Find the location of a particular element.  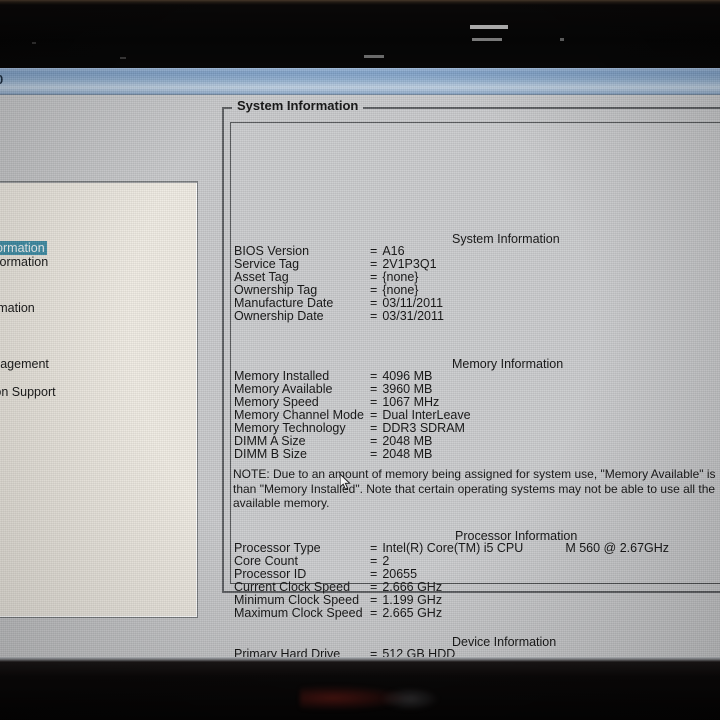

info-value-text: 512 GB HDD is located at coordinates (419, 652).